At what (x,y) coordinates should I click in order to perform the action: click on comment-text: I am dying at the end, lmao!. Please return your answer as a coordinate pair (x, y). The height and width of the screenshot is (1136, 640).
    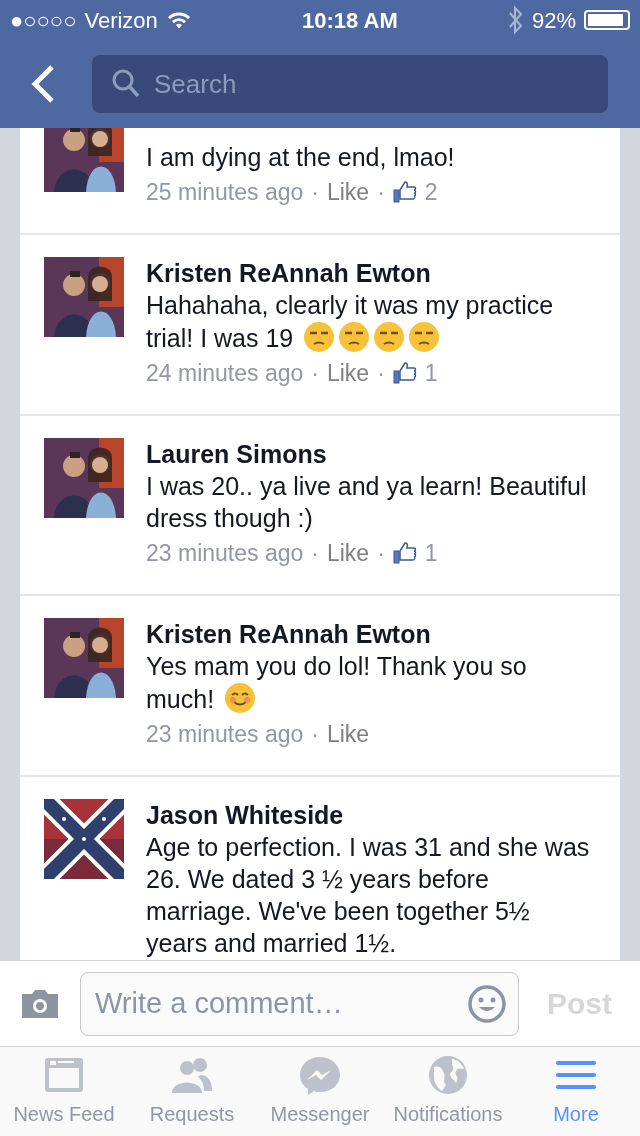
    Looking at the image, I should click on (301, 157).